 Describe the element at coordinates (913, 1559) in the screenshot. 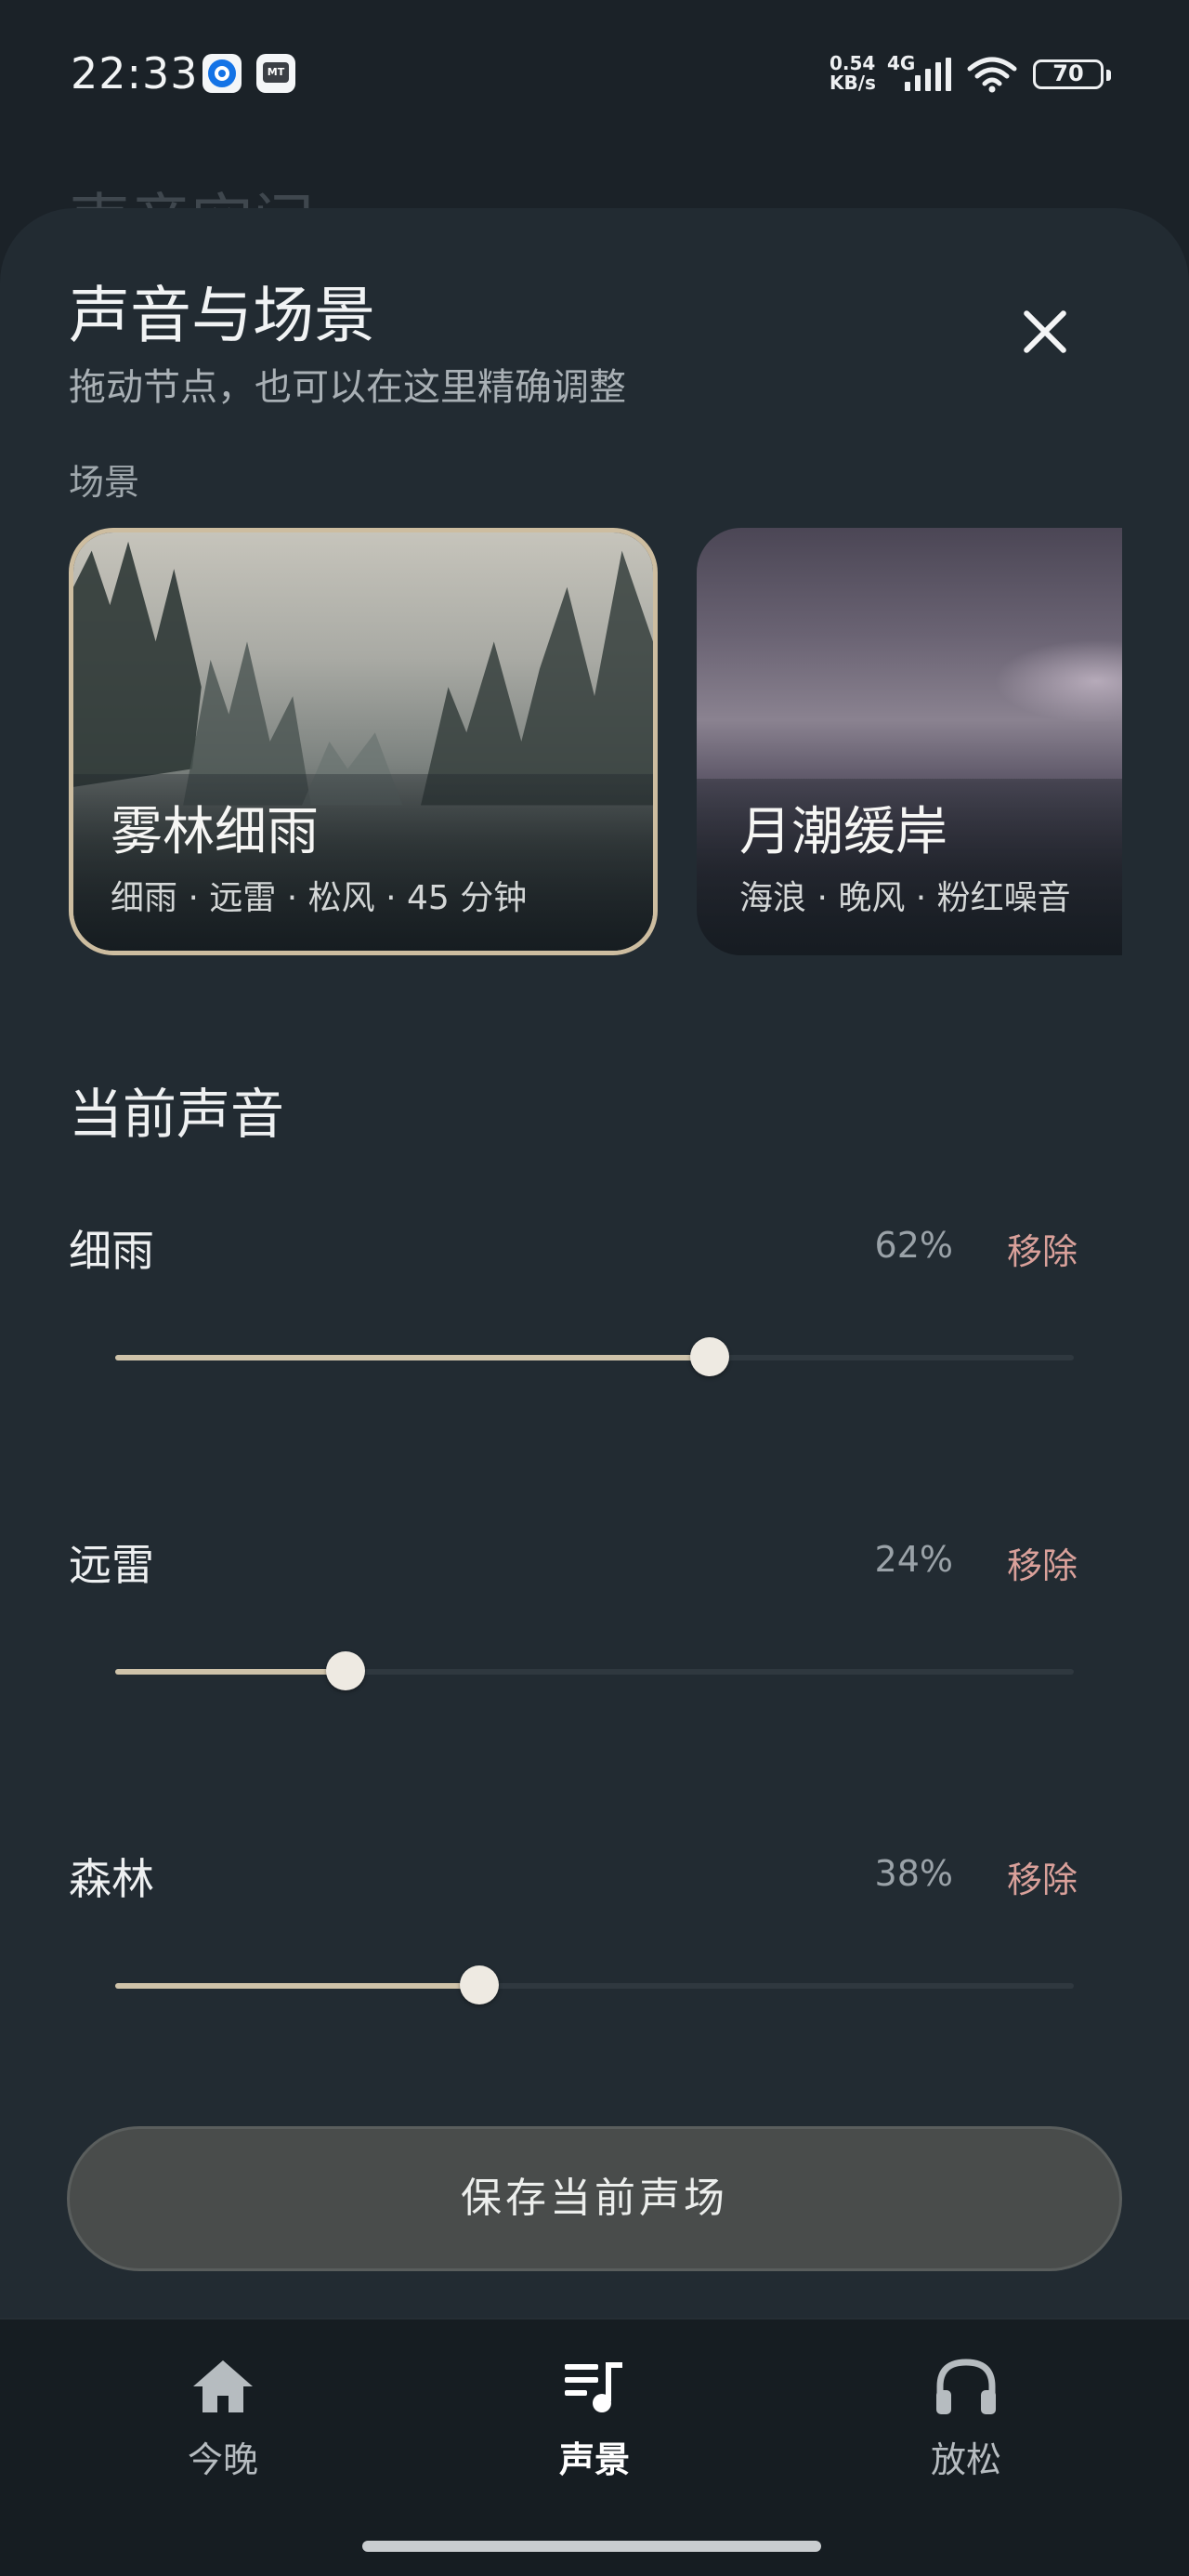

I see `sound-percent: 24%` at that location.